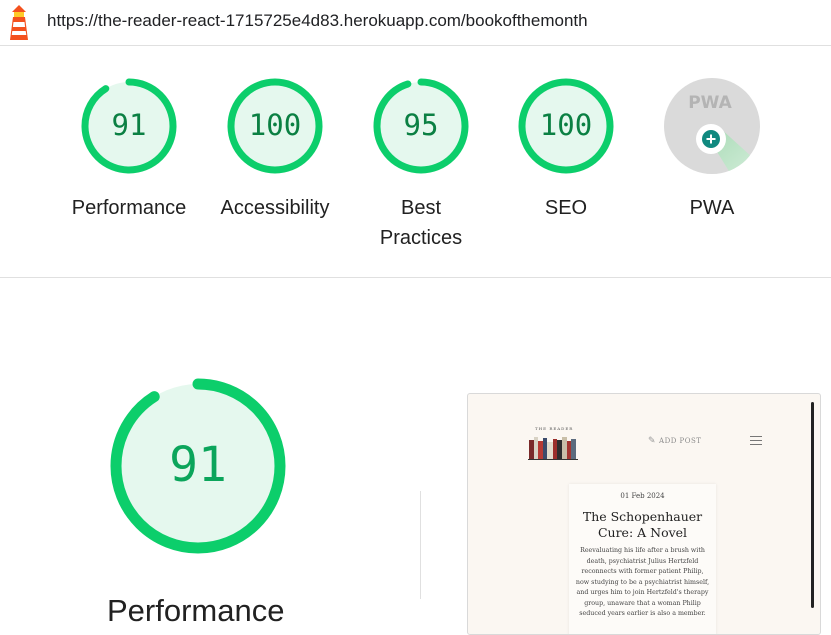  I want to click on gauge-score: 91, so click(129, 125).